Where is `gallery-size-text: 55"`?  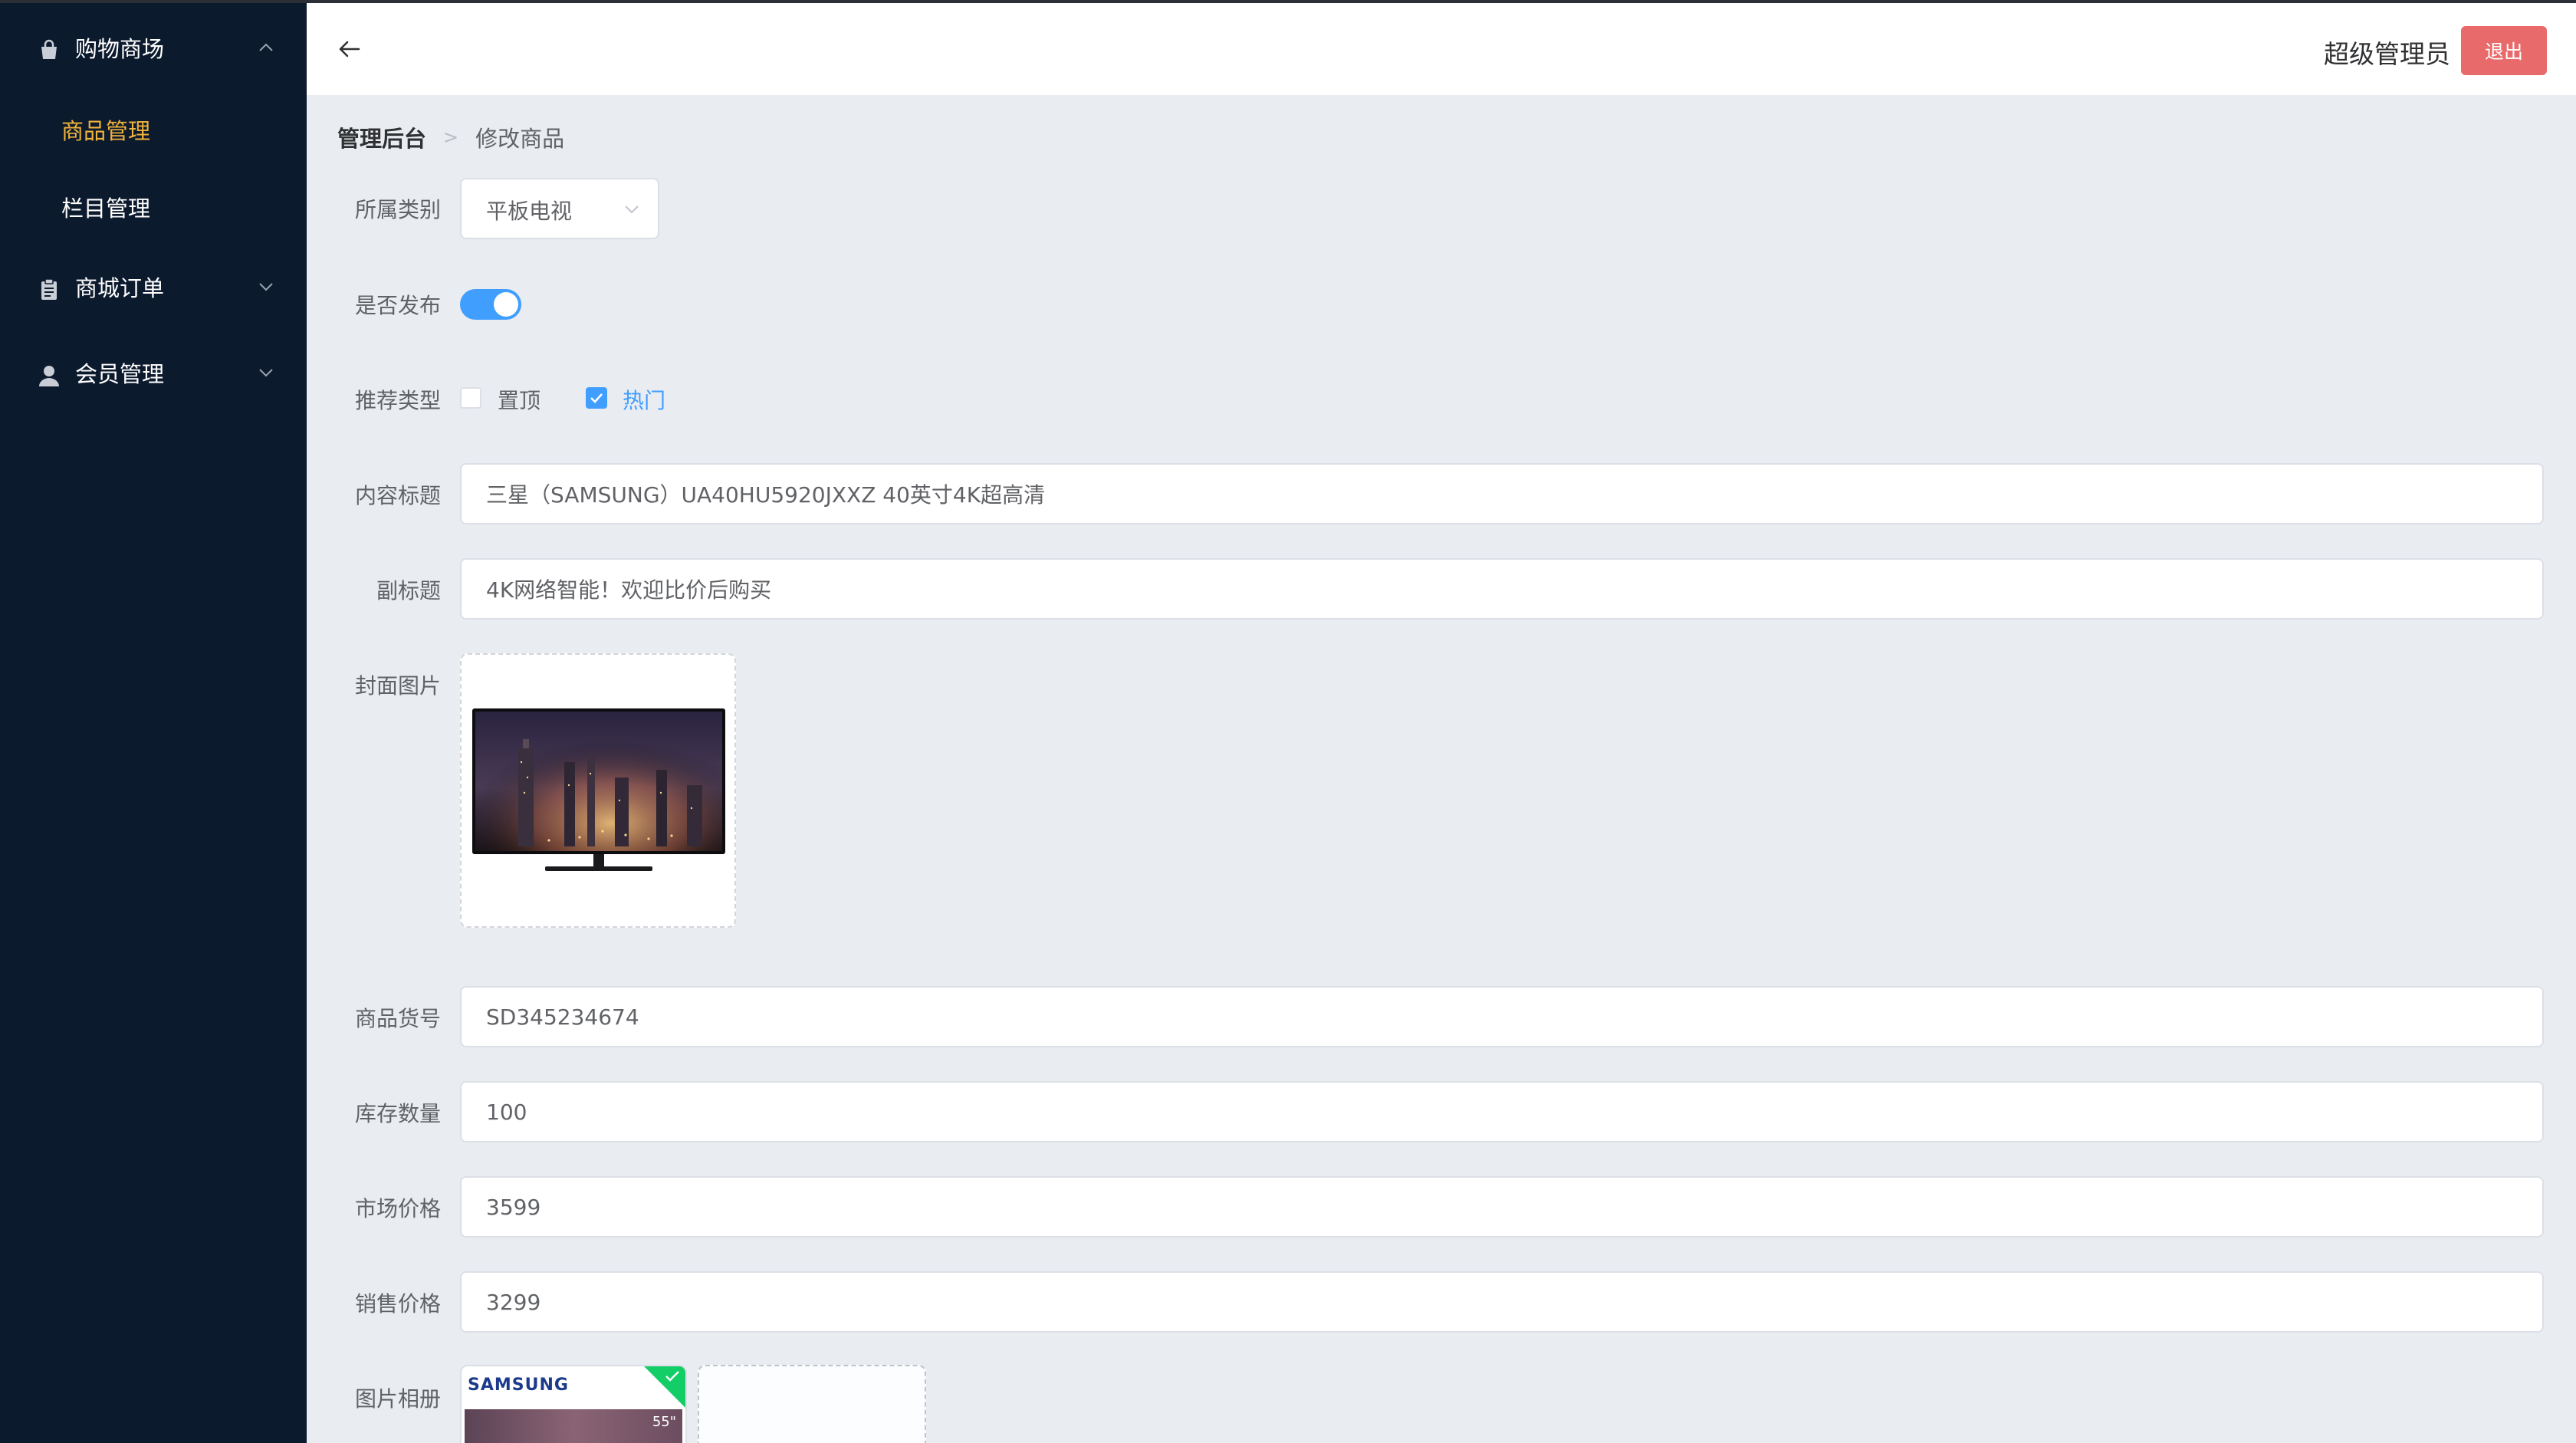
gallery-size-text: 55" is located at coordinates (664, 1422).